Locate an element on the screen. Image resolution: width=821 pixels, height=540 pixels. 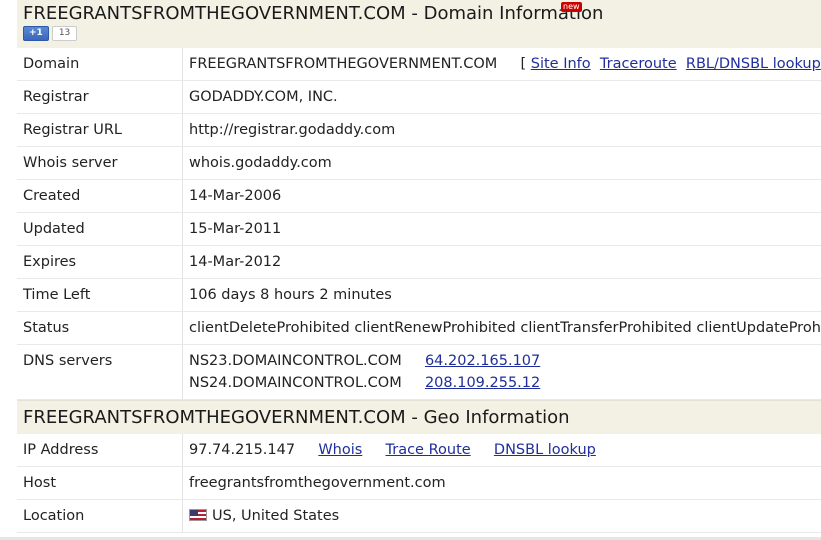
whois-link: Whois is located at coordinates (340, 450).